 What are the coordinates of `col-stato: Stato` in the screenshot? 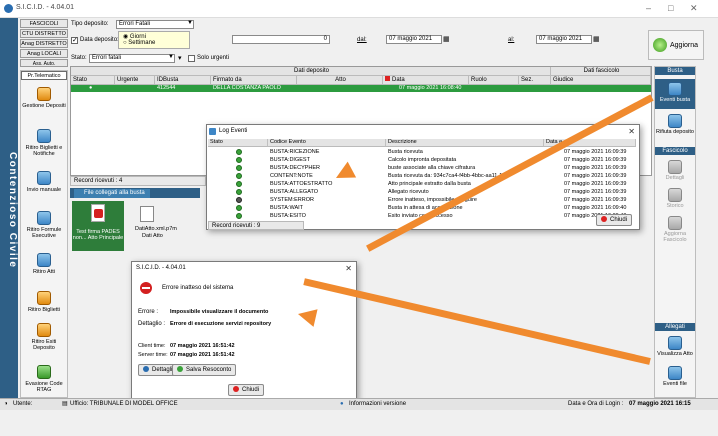 It's located at (93, 80).